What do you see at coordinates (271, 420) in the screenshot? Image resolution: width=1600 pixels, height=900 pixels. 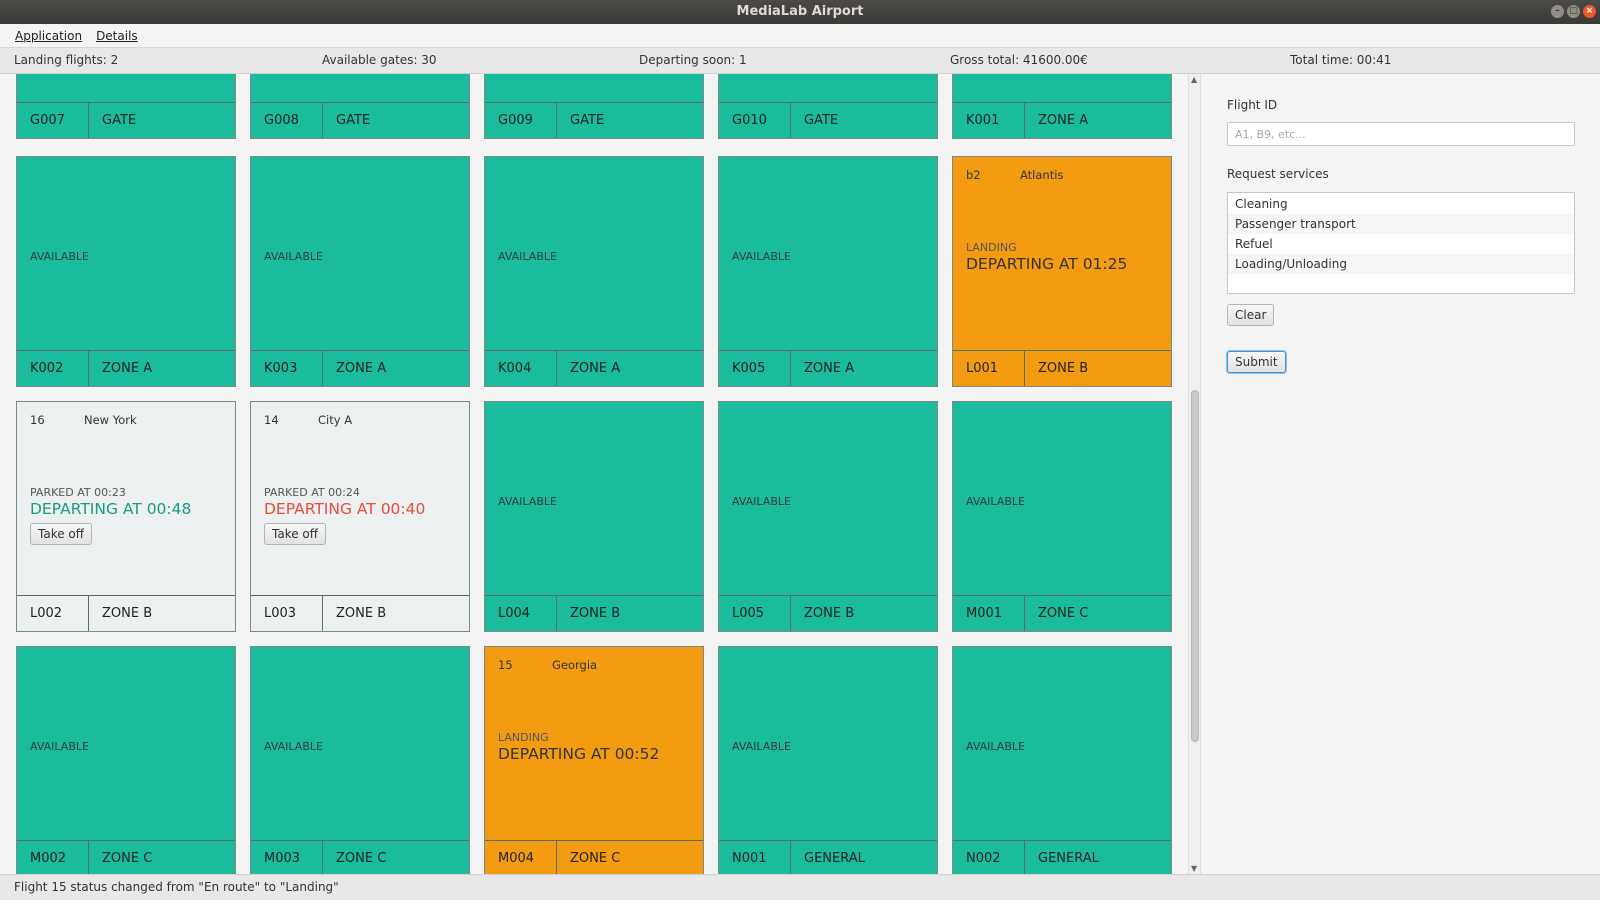 I see `flight-number: 14` at bounding box center [271, 420].